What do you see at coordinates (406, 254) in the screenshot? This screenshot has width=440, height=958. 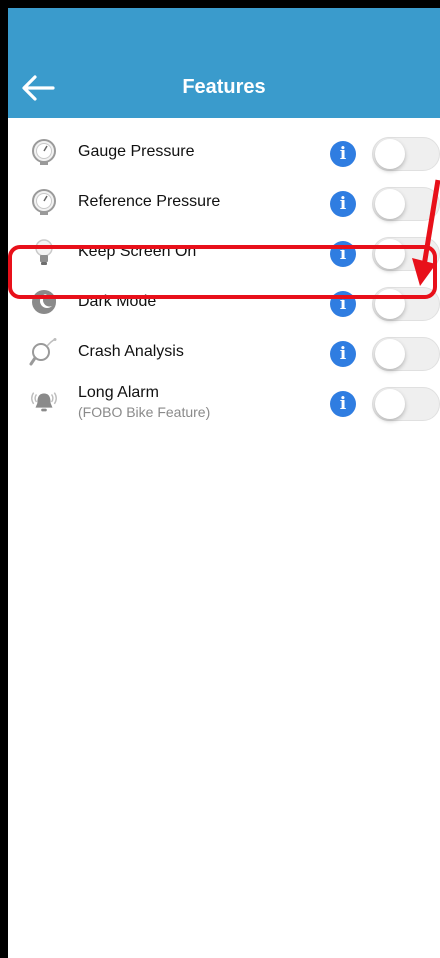 I see `keep-screen-on-toggle` at bounding box center [406, 254].